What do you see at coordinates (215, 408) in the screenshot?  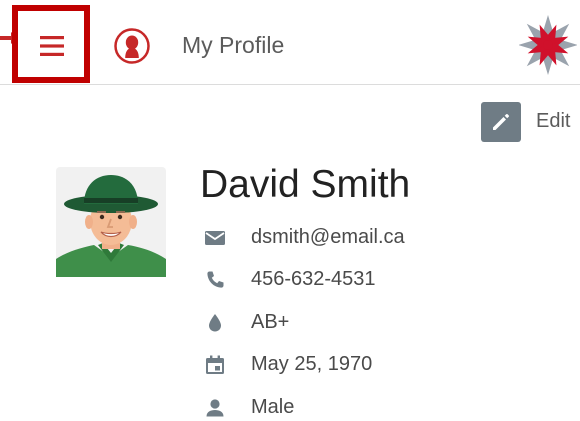 I see `person-icon` at bounding box center [215, 408].